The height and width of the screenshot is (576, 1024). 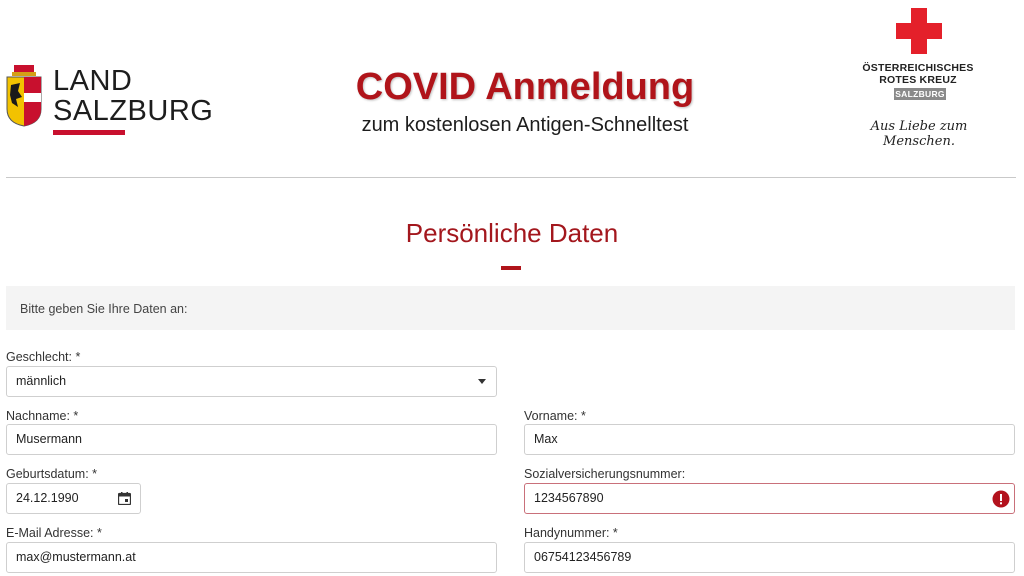 I want to click on phone-label: Handynummer: *, so click(x=571, y=533).